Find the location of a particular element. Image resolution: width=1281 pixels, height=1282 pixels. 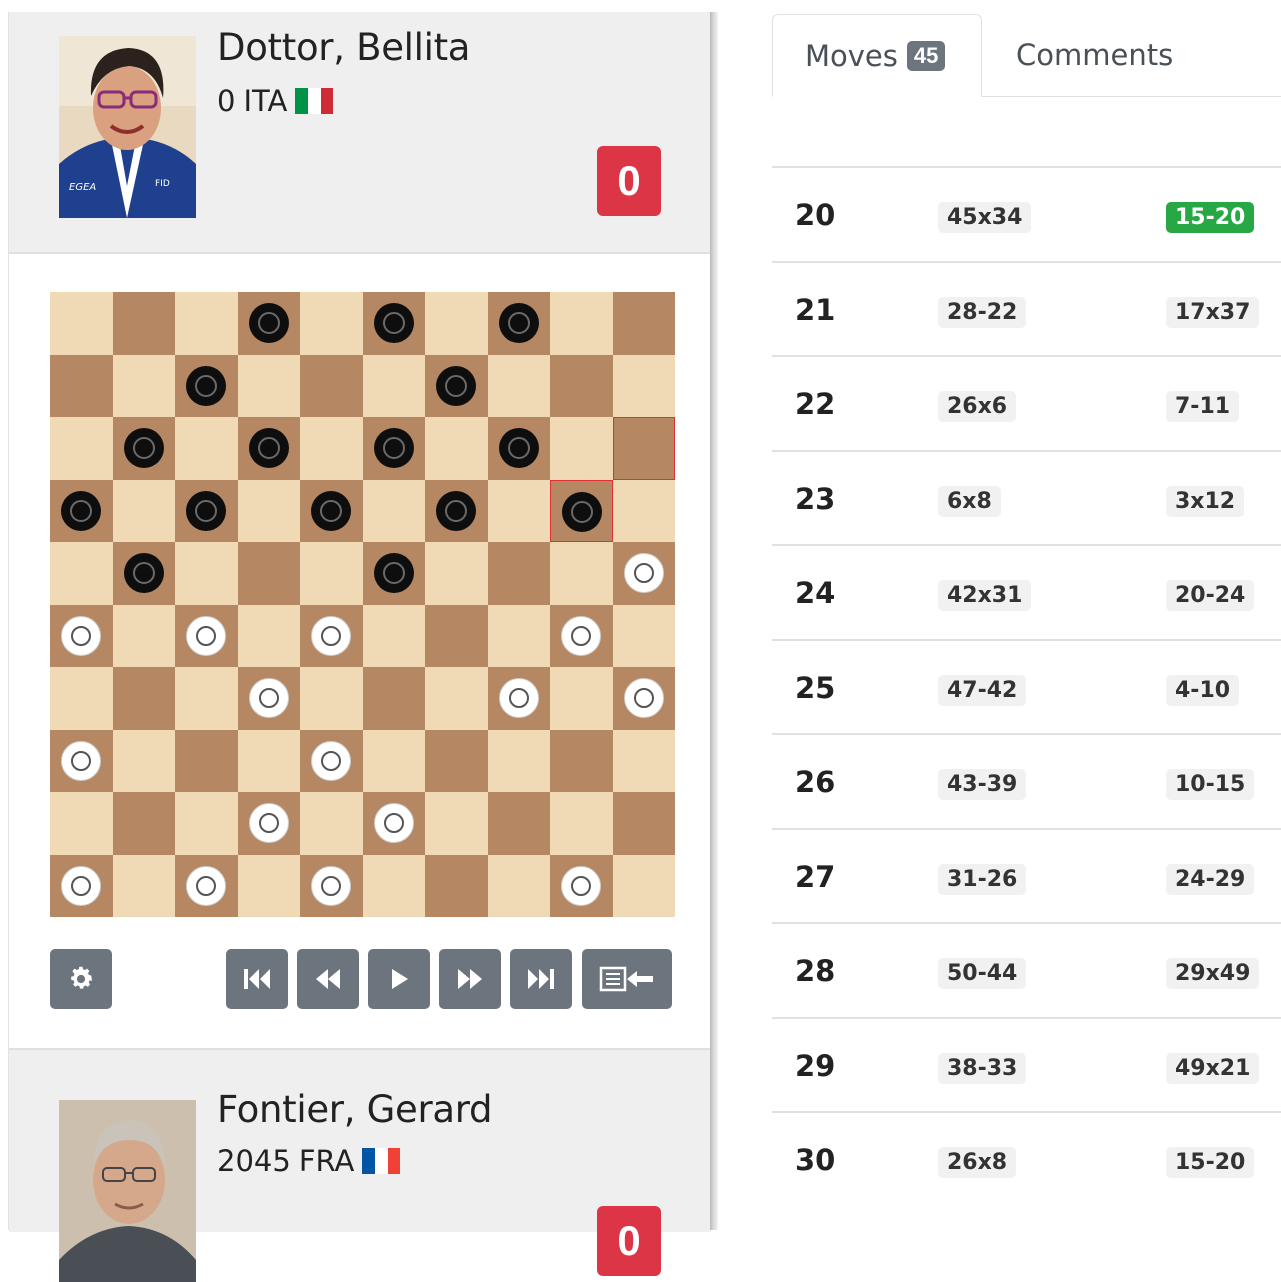

white-move: 26x8 is located at coordinates (977, 1162).